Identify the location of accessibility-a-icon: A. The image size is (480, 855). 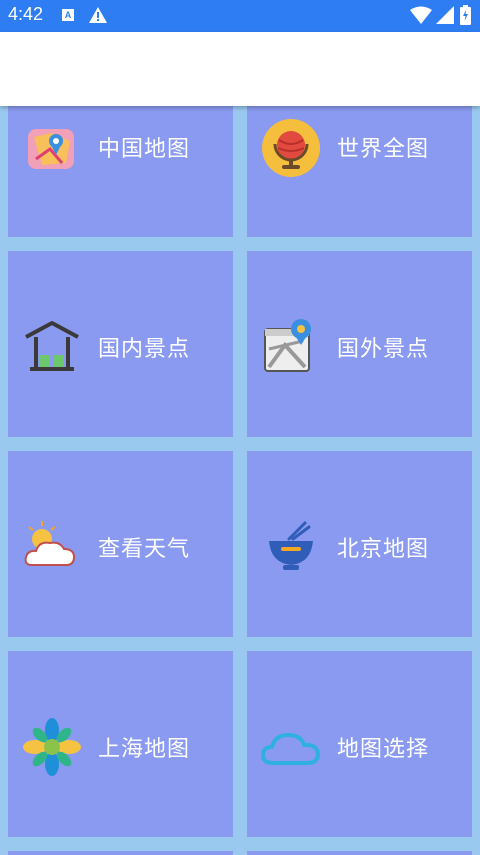
(68, 15).